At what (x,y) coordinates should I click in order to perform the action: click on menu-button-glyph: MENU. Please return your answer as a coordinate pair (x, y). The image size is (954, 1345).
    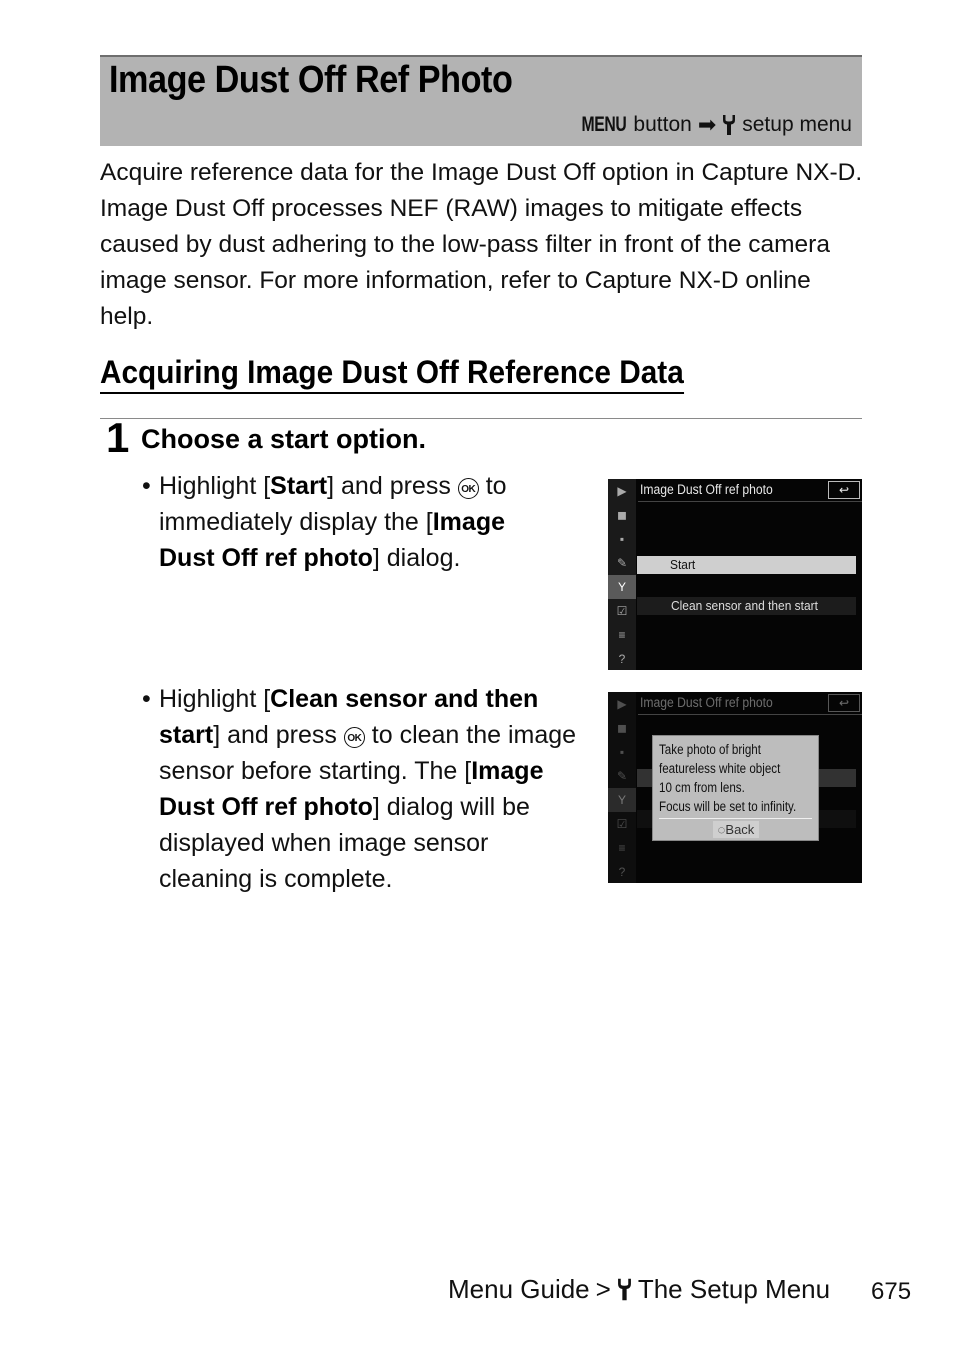
    Looking at the image, I should click on (603, 124).